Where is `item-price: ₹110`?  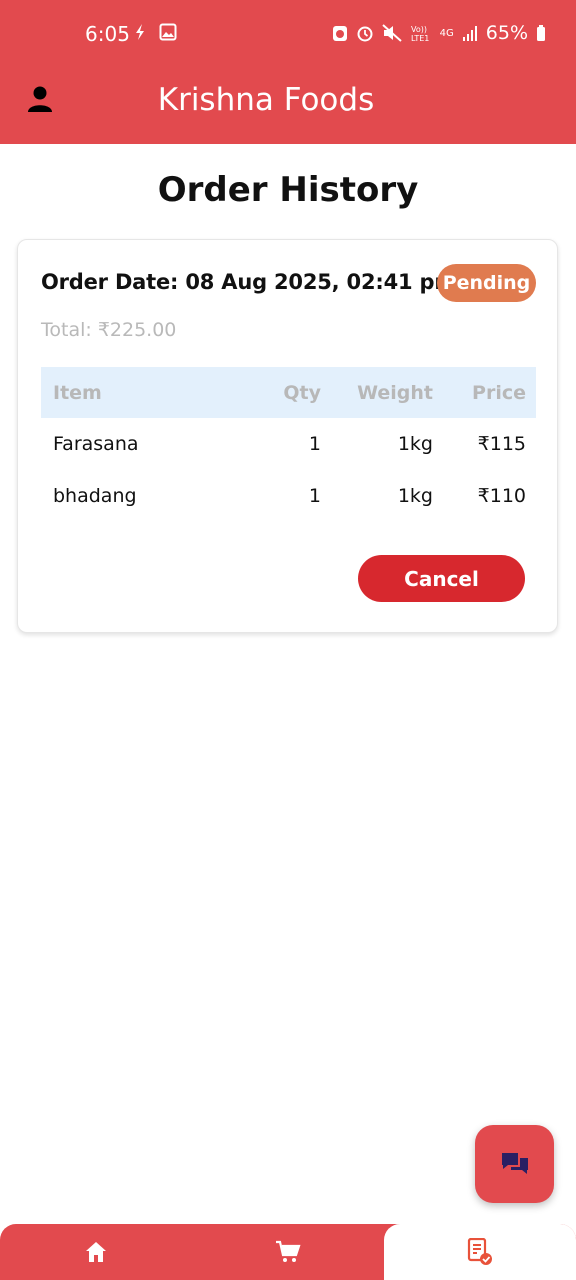
item-price: ₹110 is located at coordinates (501, 496).